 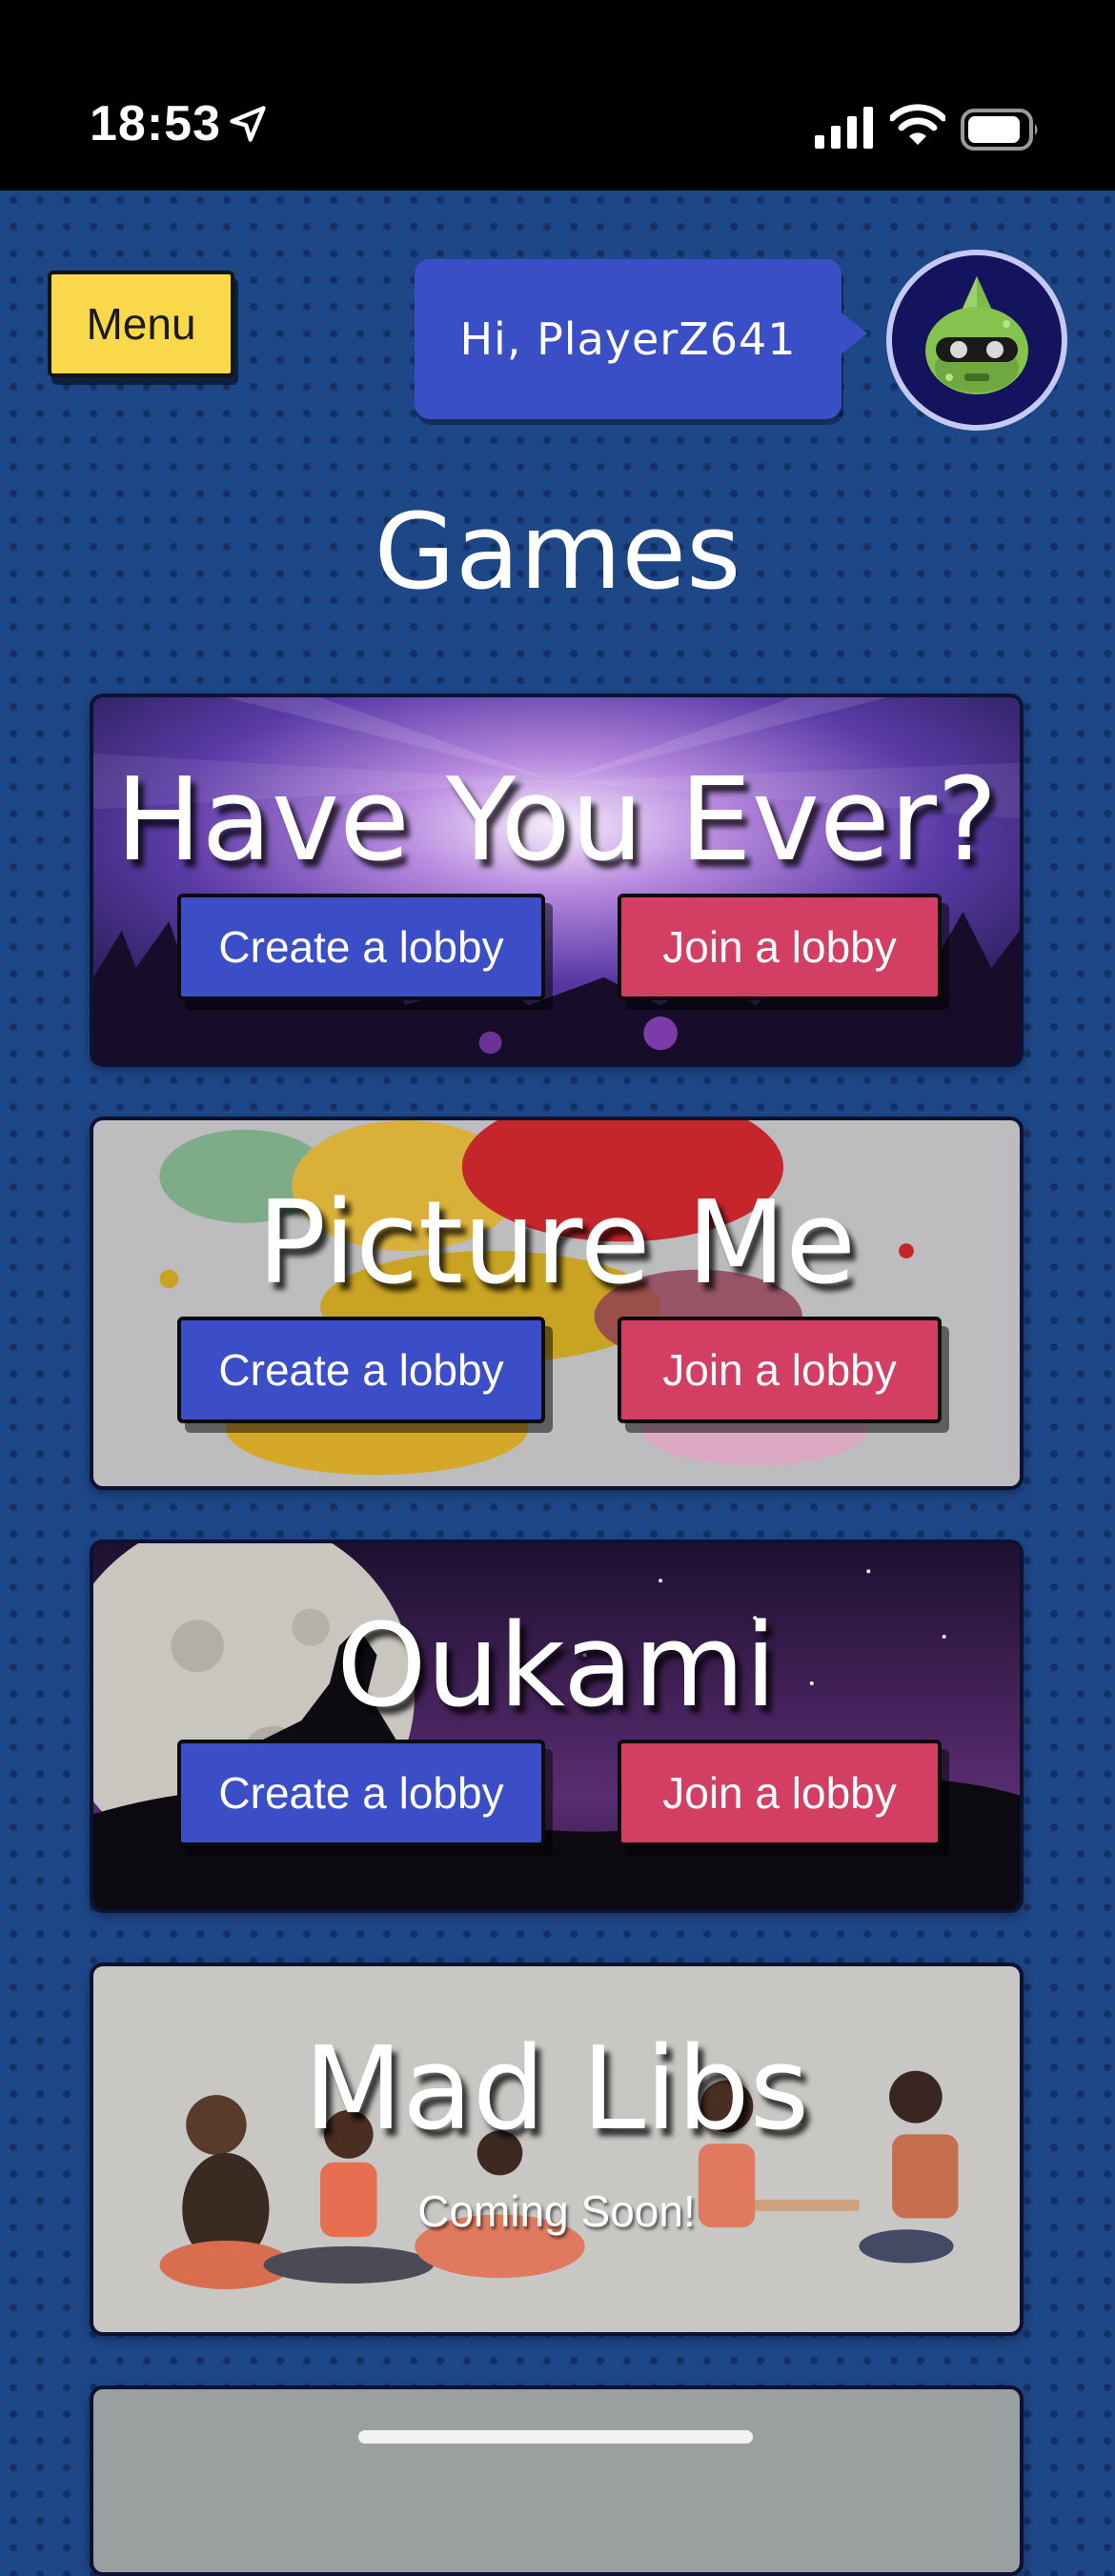 What do you see at coordinates (853, 334) in the screenshot?
I see `greeting-bubble-tail` at bounding box center [853, 334].